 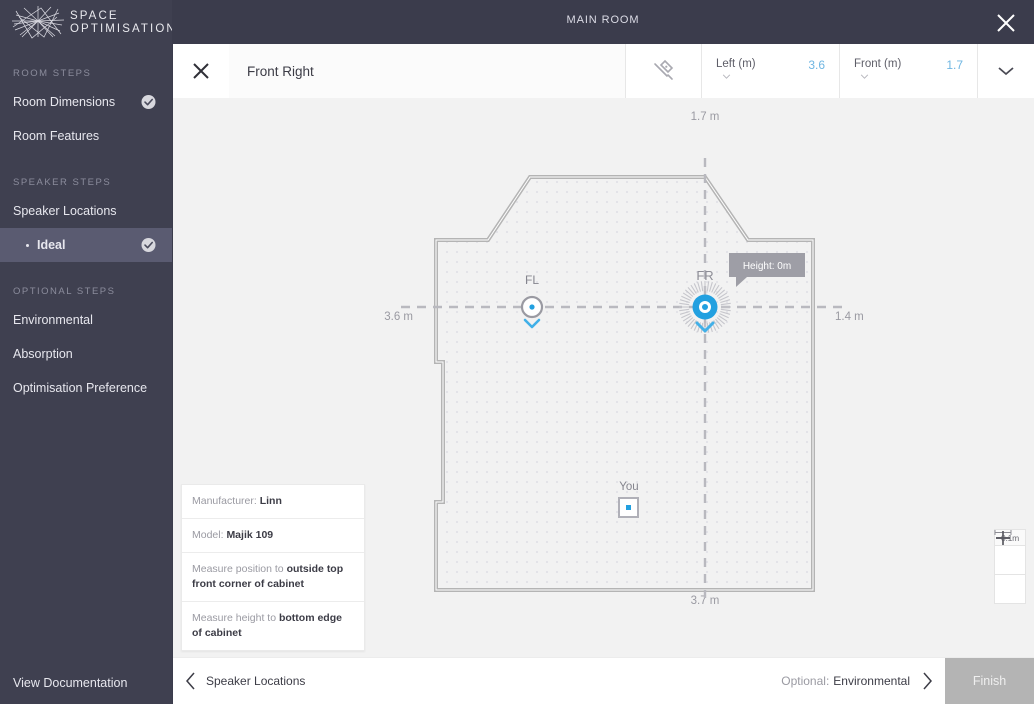 I want to click on sidebar-item-label: Room Dimensions, so click(x=64, y=102).